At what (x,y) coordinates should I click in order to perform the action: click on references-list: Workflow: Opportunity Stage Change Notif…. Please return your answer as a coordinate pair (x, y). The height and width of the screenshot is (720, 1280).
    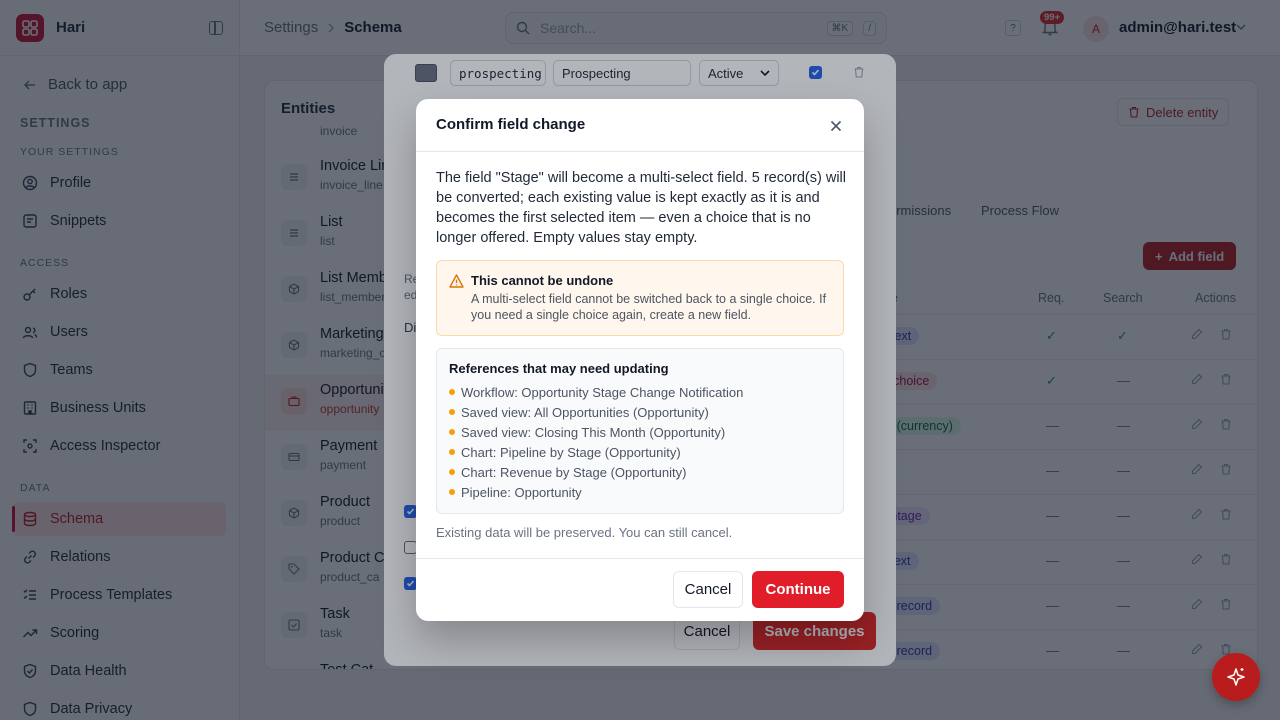
    Looking at the image, I should click on (596, 443).